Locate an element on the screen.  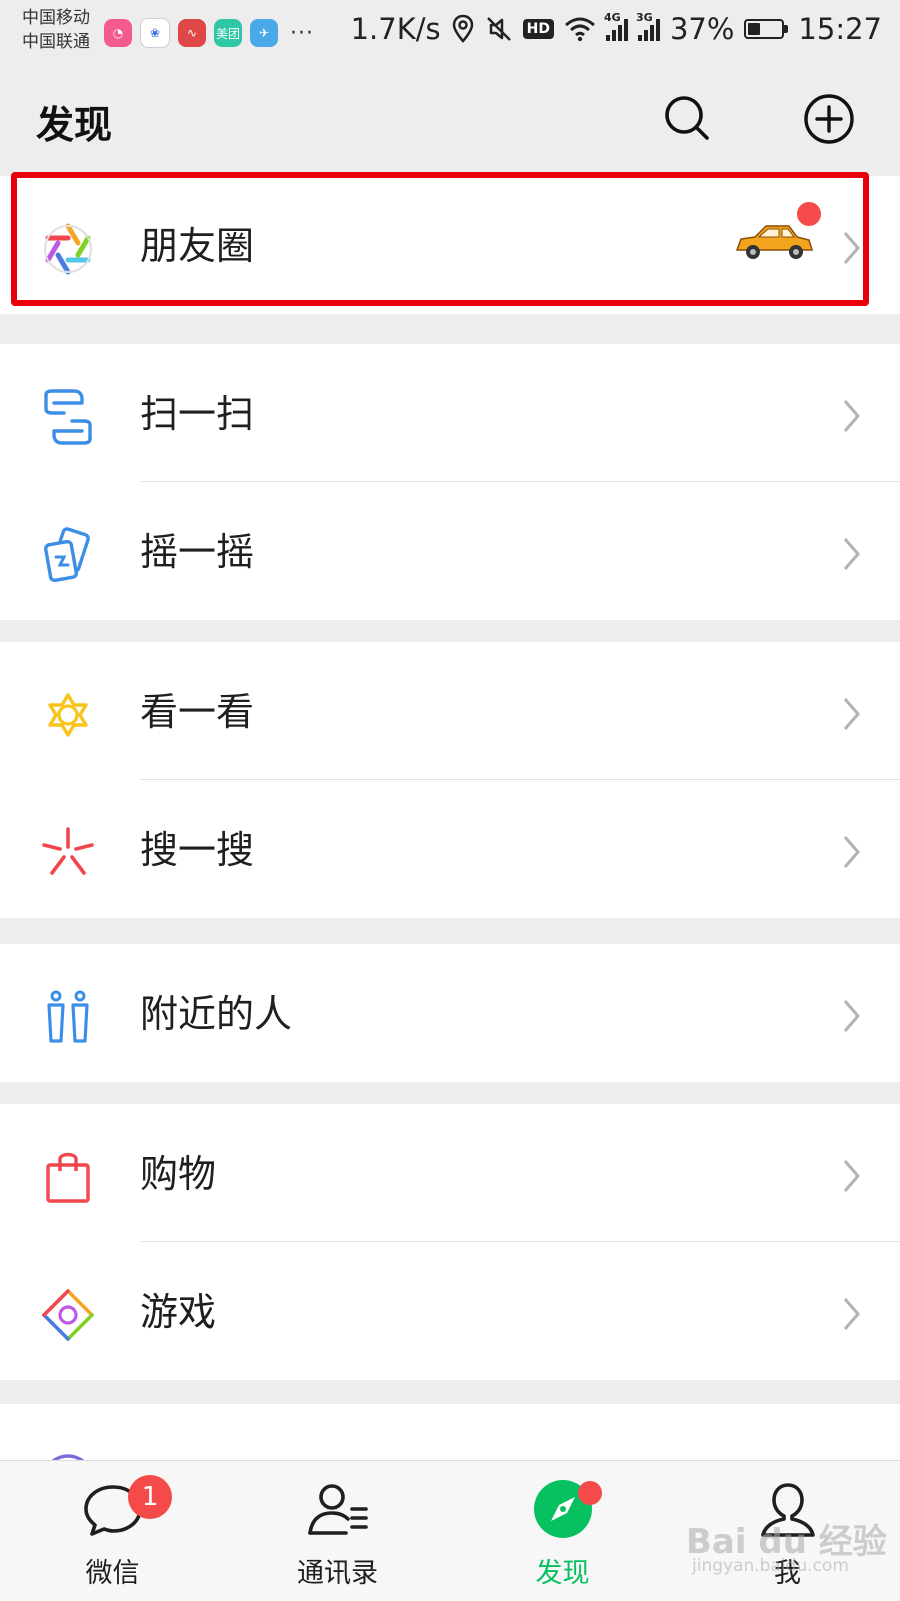
menu-item-top-stories: 看一看 is located at coordinates (450, 711).